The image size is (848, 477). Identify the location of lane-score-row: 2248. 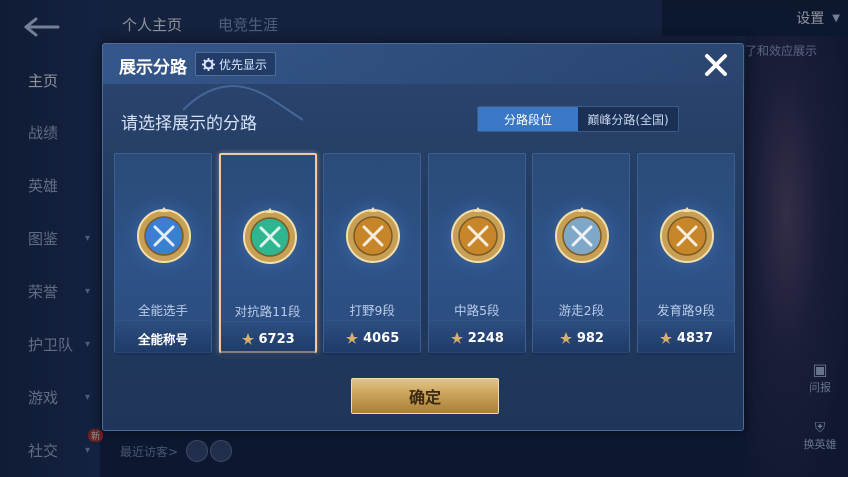
(476, 337).